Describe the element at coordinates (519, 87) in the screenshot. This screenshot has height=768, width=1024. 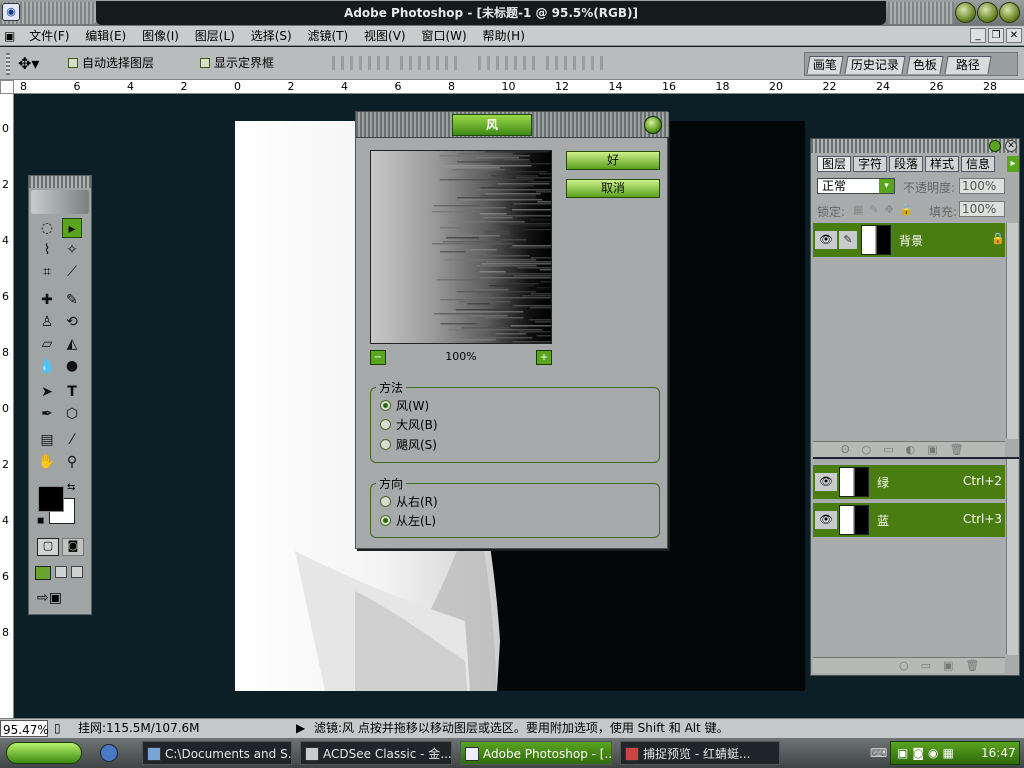
I see `horizontal-ruler: 8 6 4 2 0 2 4 6 8 10 12 14 16 18 20 22 24 26 28` at that location.